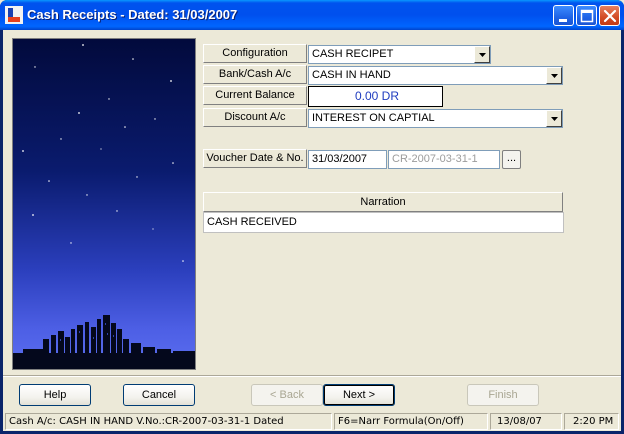 This screenshot has width=624, height=434. I want to click on finish-button: Finish, so click(503, 395).